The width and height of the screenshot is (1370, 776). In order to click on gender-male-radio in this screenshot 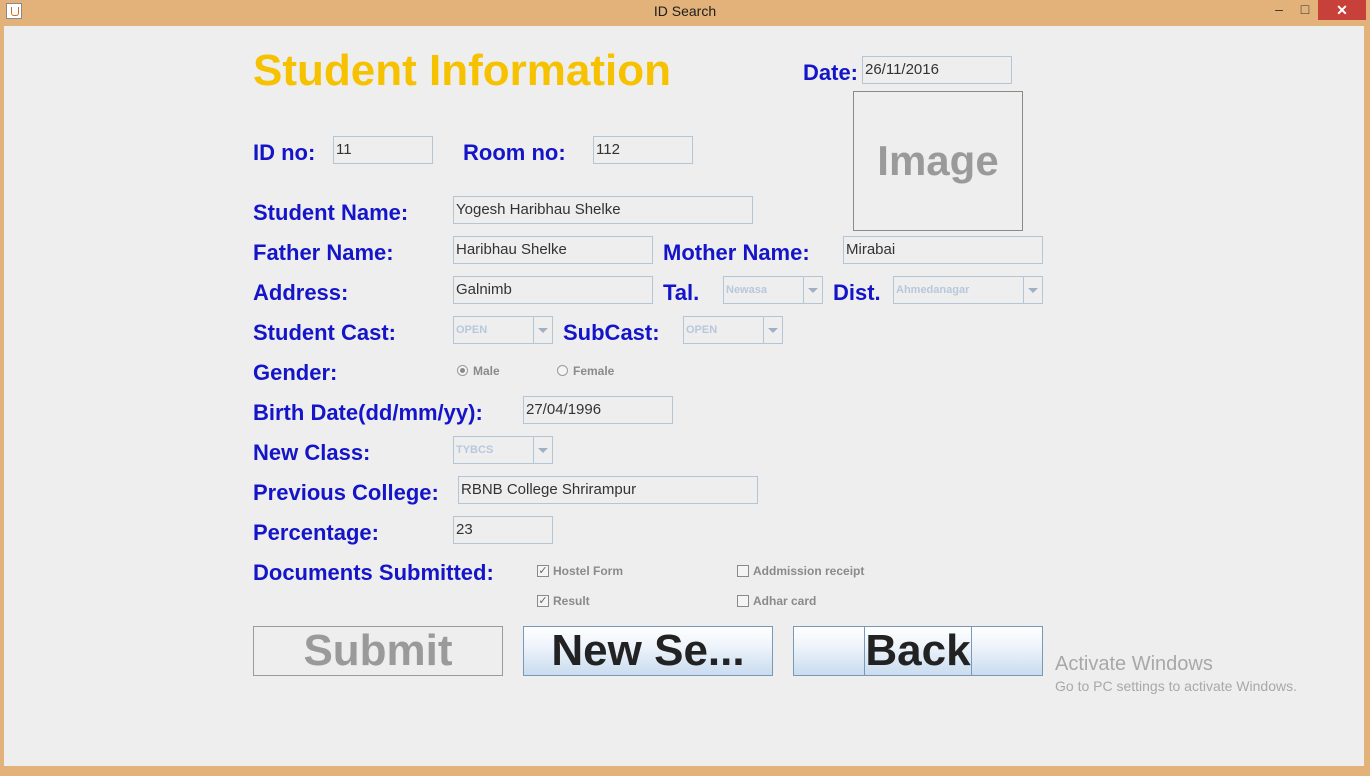, I will do `click(462, 370)`.